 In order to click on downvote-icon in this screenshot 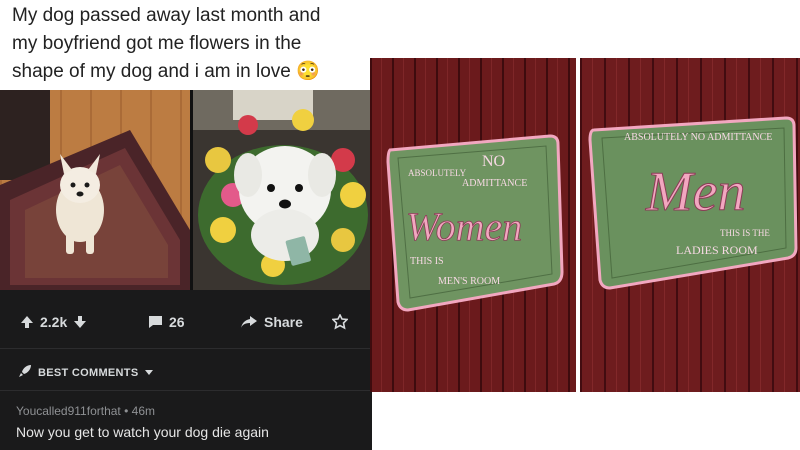, I will do `click(80, 322)`.